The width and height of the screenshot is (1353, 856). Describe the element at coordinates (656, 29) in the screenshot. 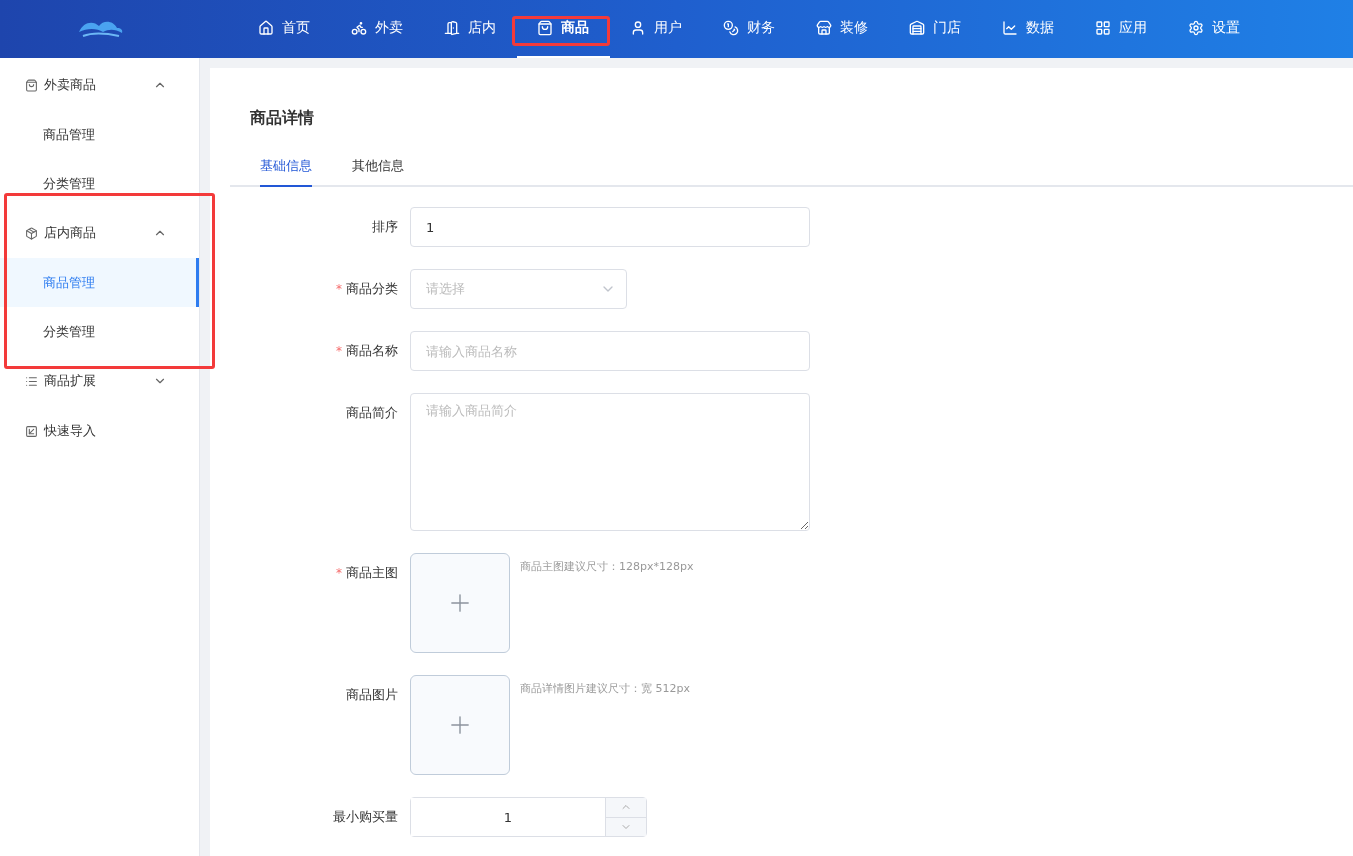

I see `nav-tab: 用户` at that location.